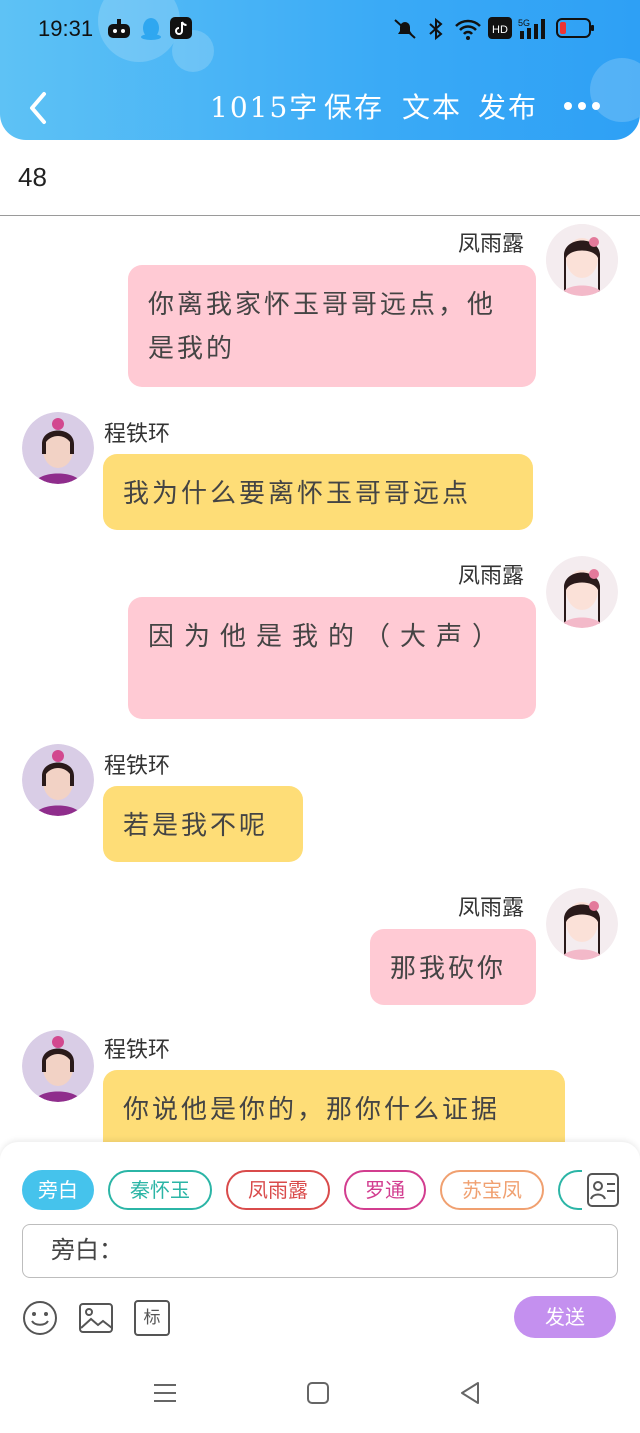 Image resolution: width=640 pixels, height=1433 pixels. I want to click on tiktok-icon, so click(181, 28).